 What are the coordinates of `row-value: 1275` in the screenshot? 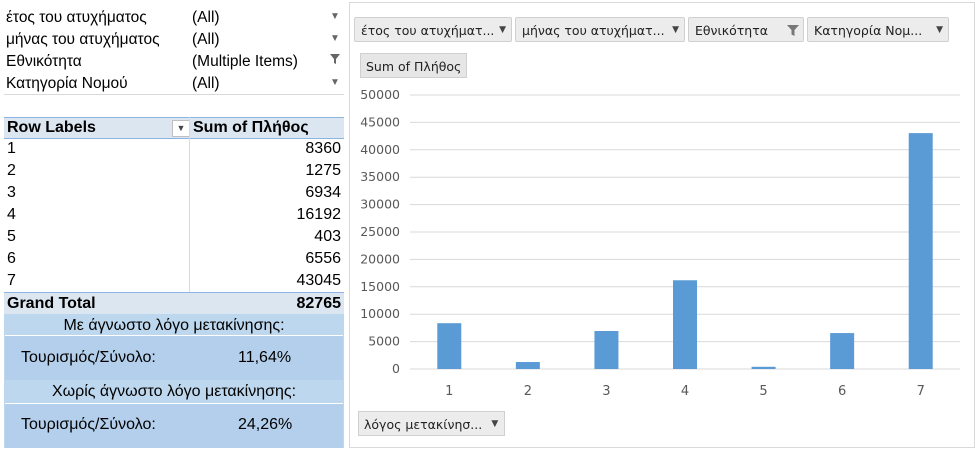 It's located at (323, 170).